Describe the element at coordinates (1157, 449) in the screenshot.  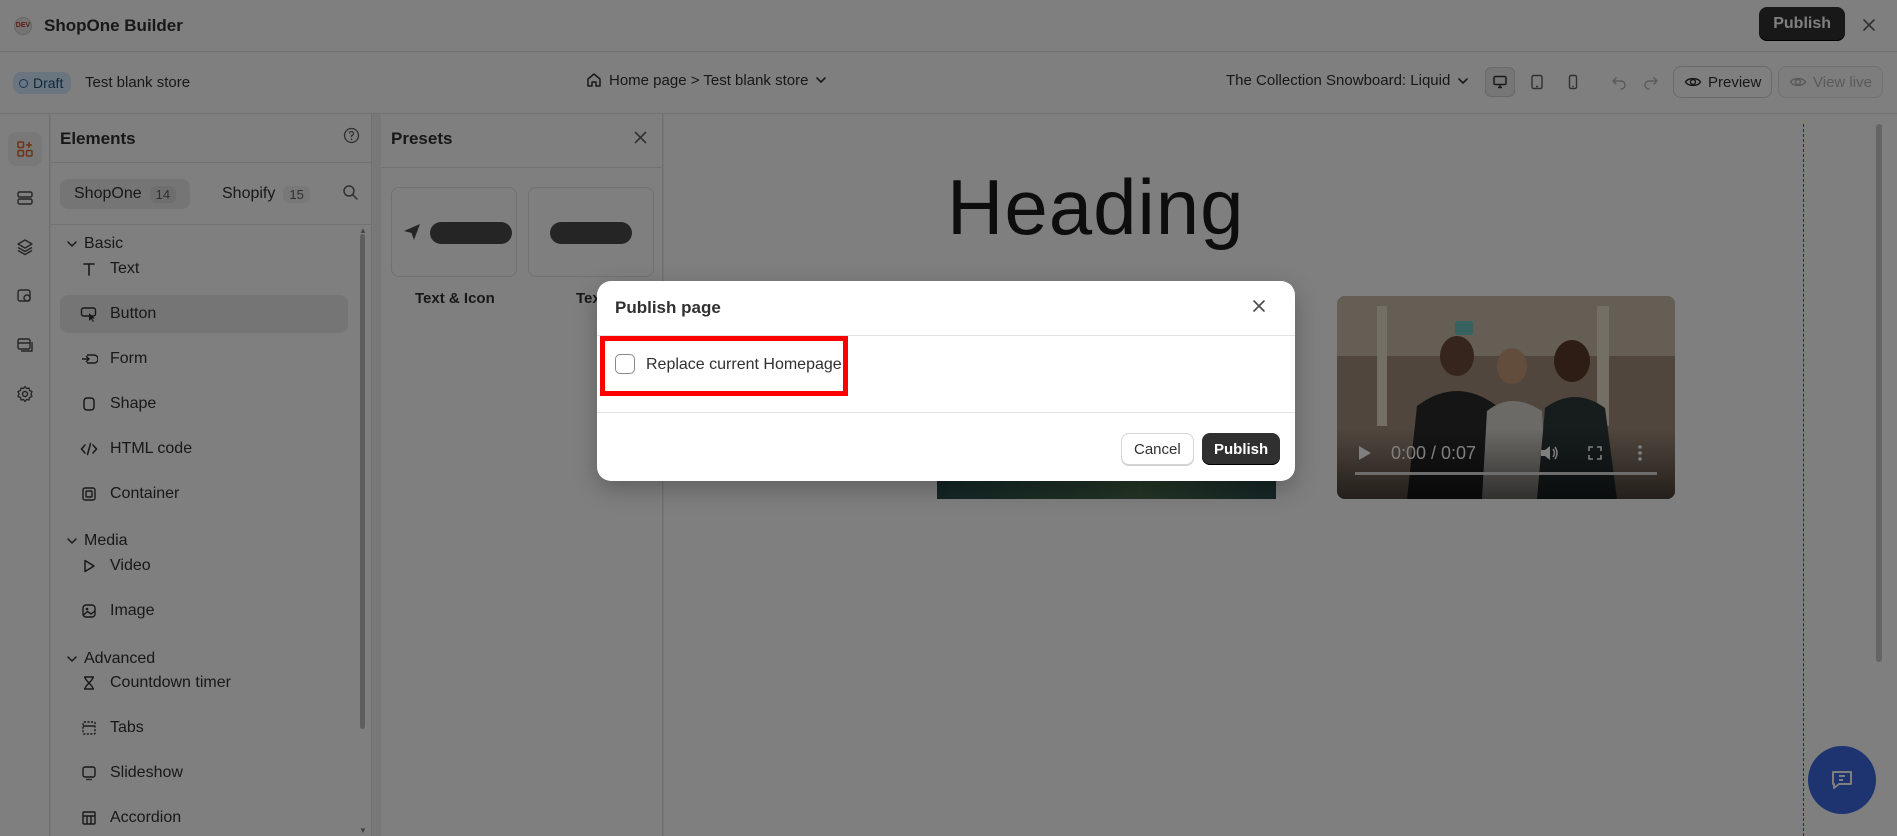
I see `cancel-button: Cancel` at that location.